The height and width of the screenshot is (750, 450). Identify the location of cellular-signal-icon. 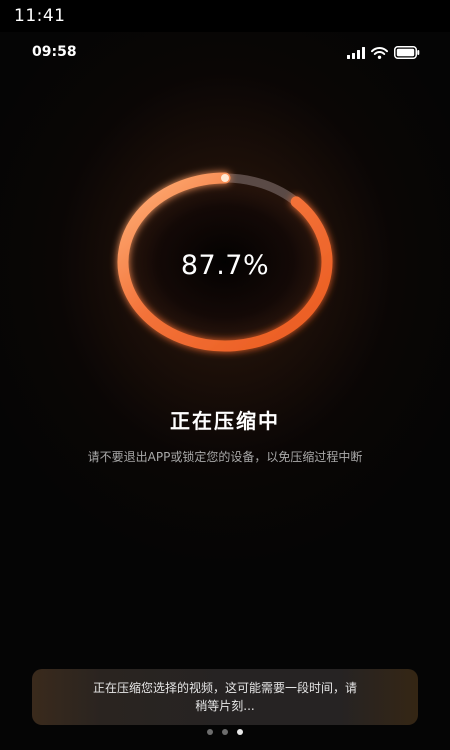
(356, 52).